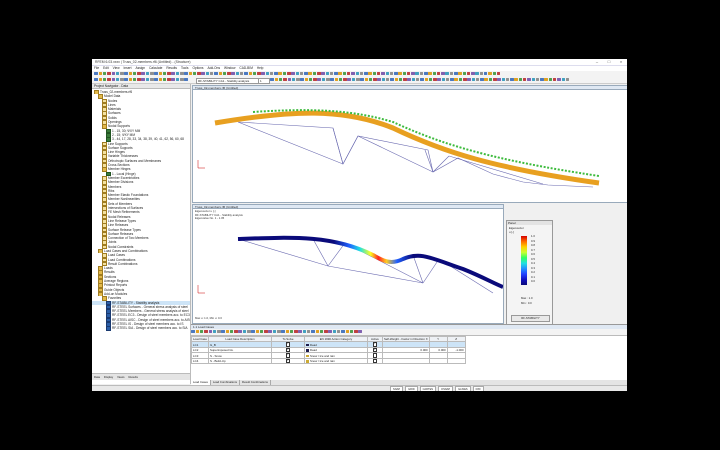 Image resolution: width=720 pixels, height=450 pixels. I want to click on status-toggle: GLINES, so click(463, 388).